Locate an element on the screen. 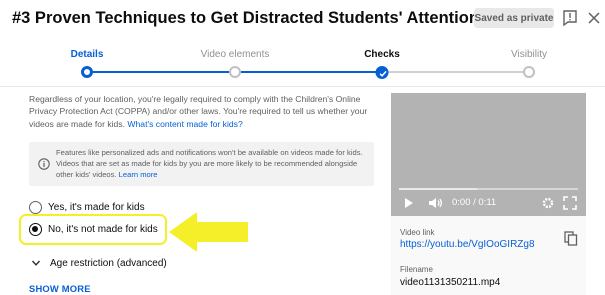 Image resolution: width=605 pixels, height=295 pixels. close-icon is located at coordinates (594, 18).